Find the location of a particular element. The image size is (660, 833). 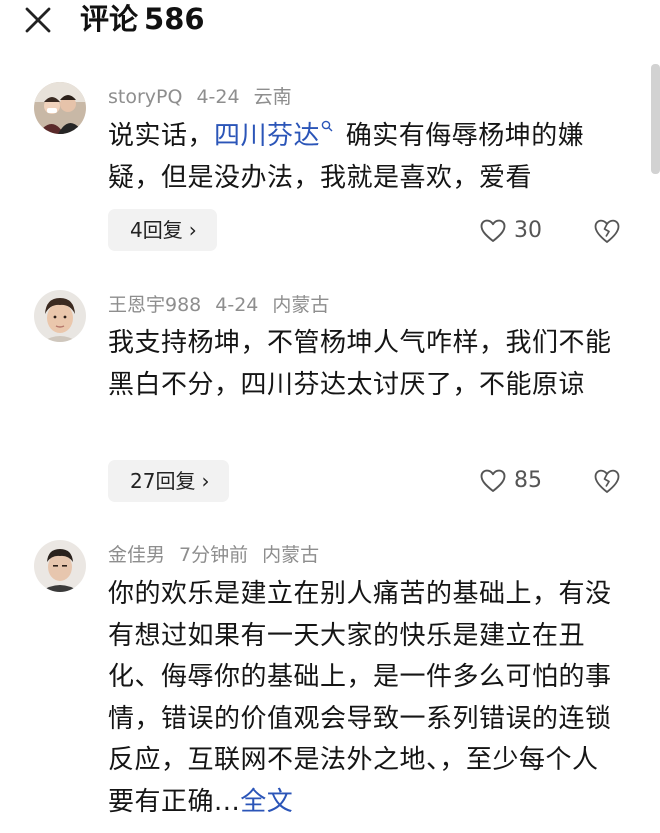

view-replies-button: 27回复 › is located at coordinates (169, 481).